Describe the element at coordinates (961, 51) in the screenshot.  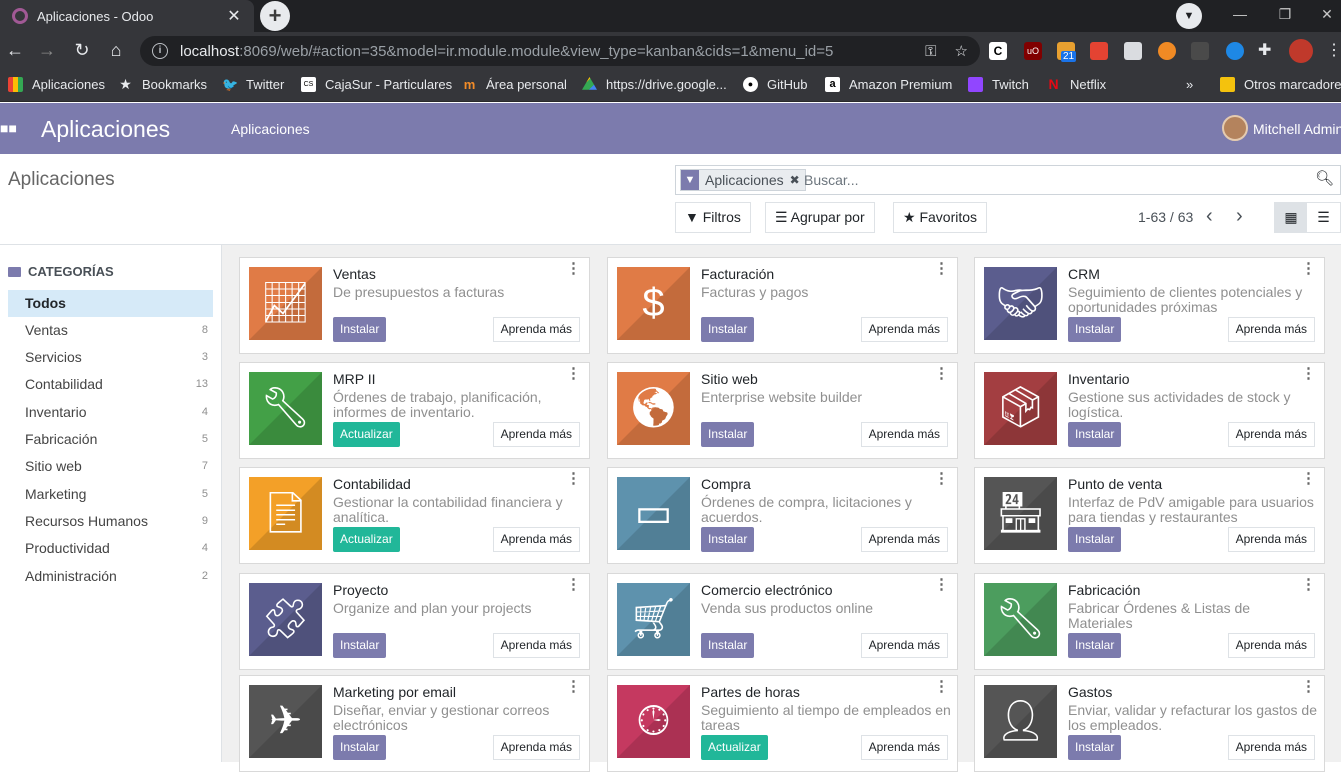
I see `bookmark-star-icon: ☆` at that location.